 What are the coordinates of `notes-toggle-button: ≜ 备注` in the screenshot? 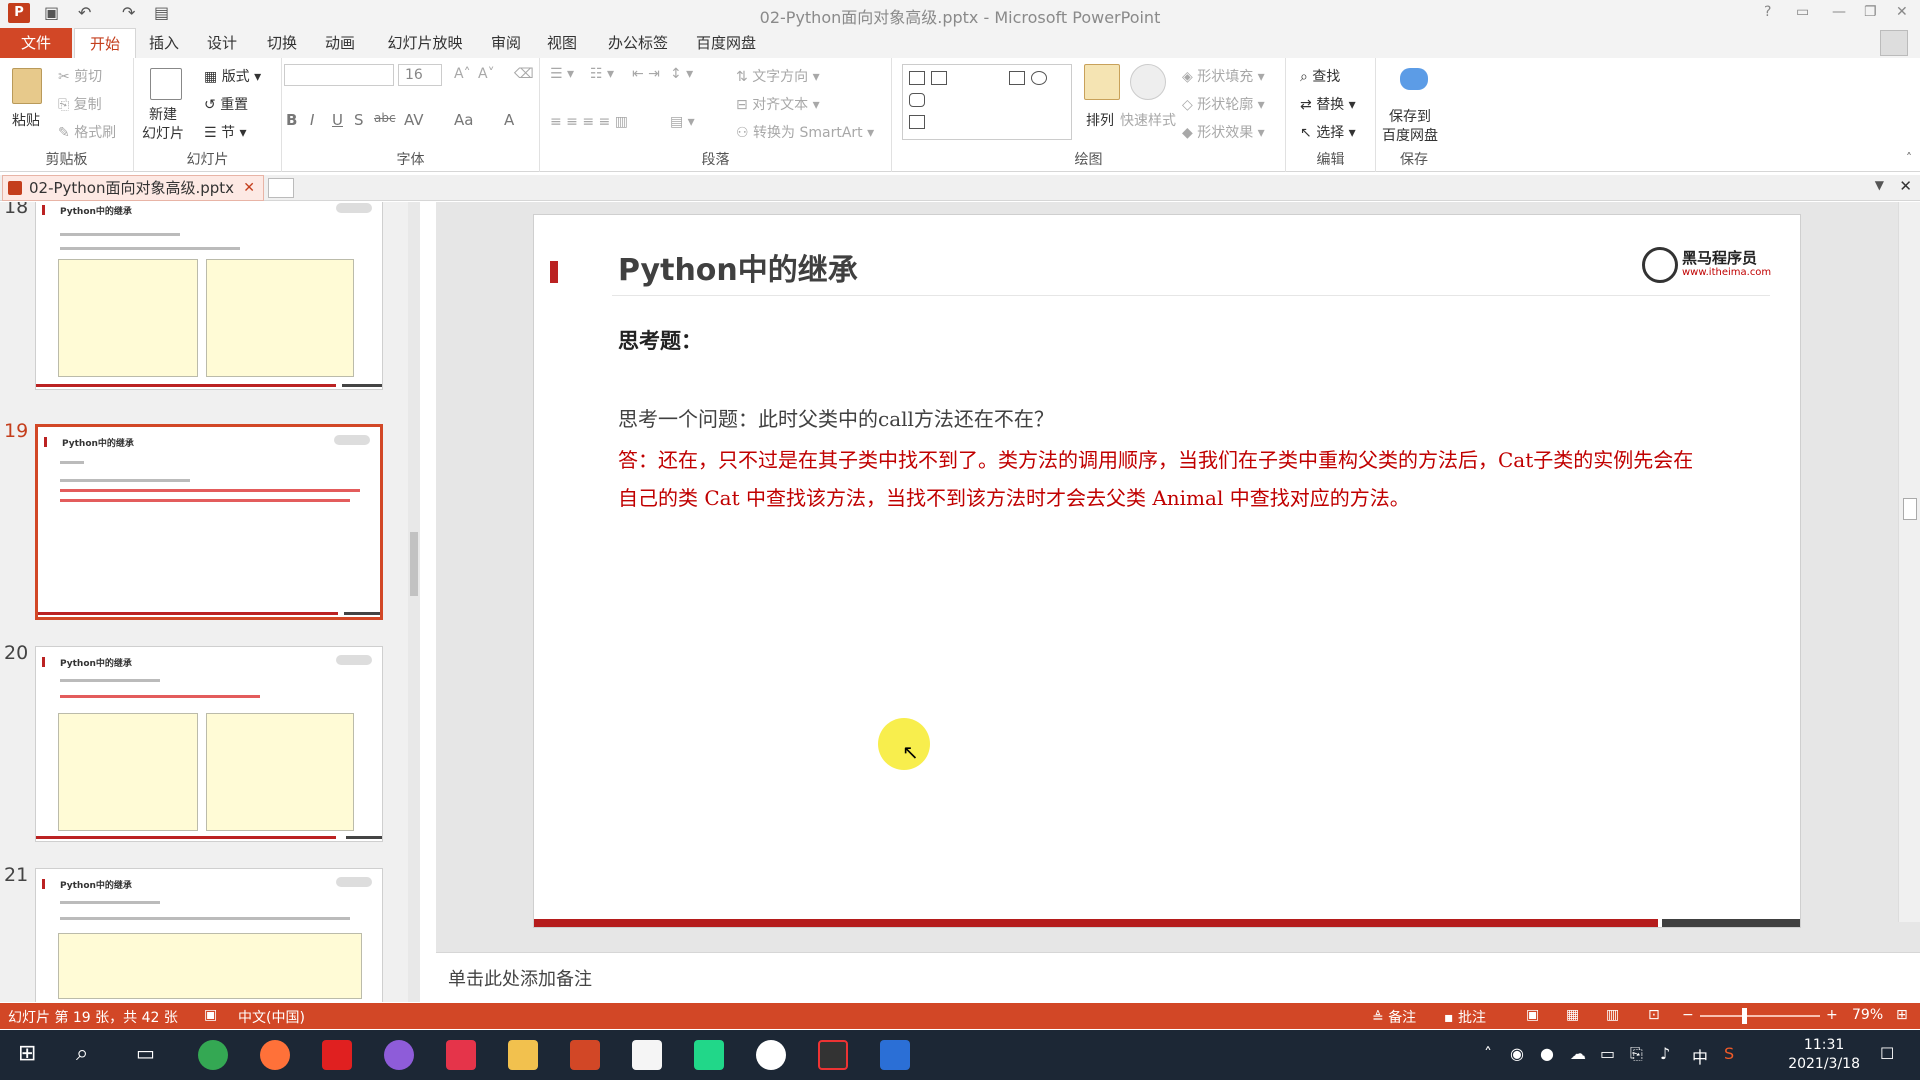 It's located at (1394, 1017).